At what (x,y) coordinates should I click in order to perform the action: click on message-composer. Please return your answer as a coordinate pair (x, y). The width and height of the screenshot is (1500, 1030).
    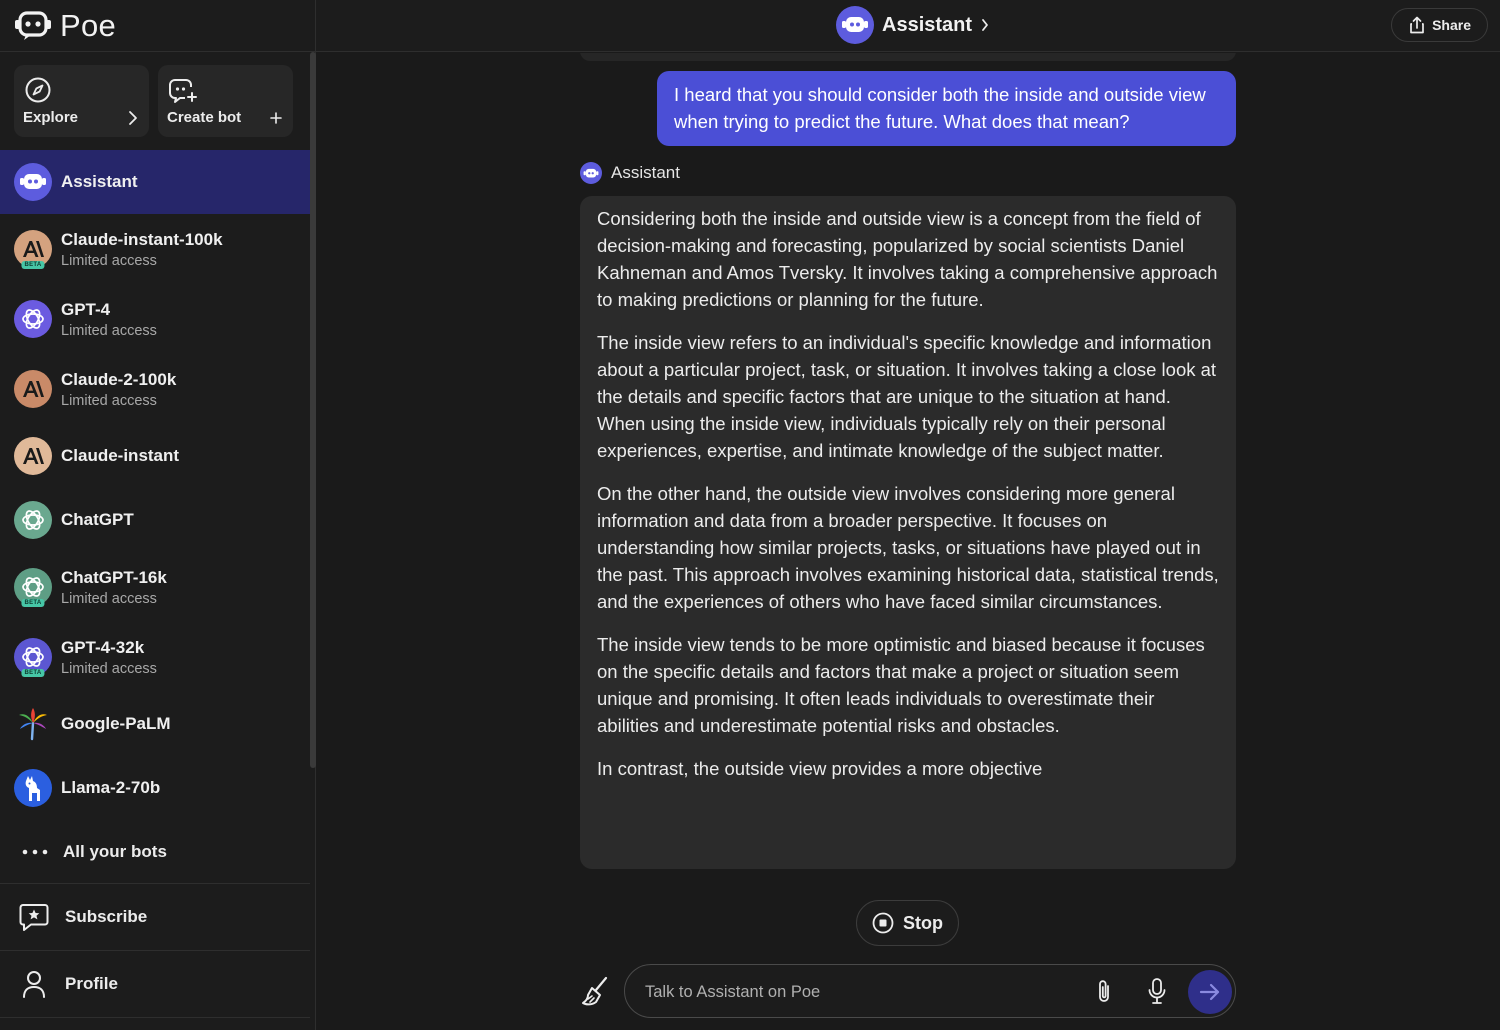
    Looking at the image, I should click on (908, 991).